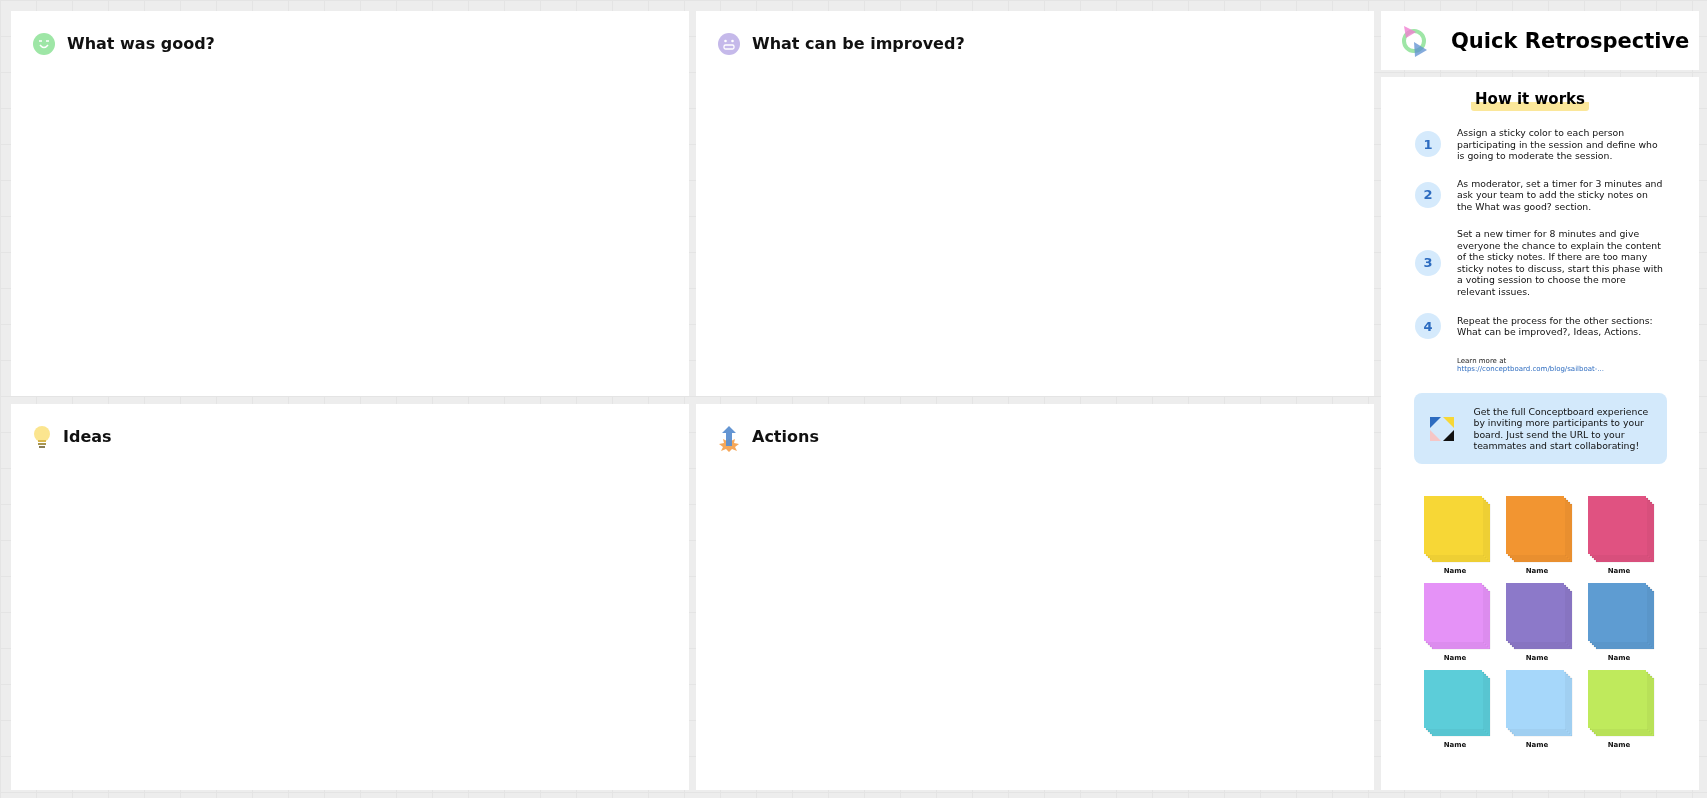 The width and height of the screenshot is (1707, 798). I want to click on step-number: 4, so click(1428, 326).